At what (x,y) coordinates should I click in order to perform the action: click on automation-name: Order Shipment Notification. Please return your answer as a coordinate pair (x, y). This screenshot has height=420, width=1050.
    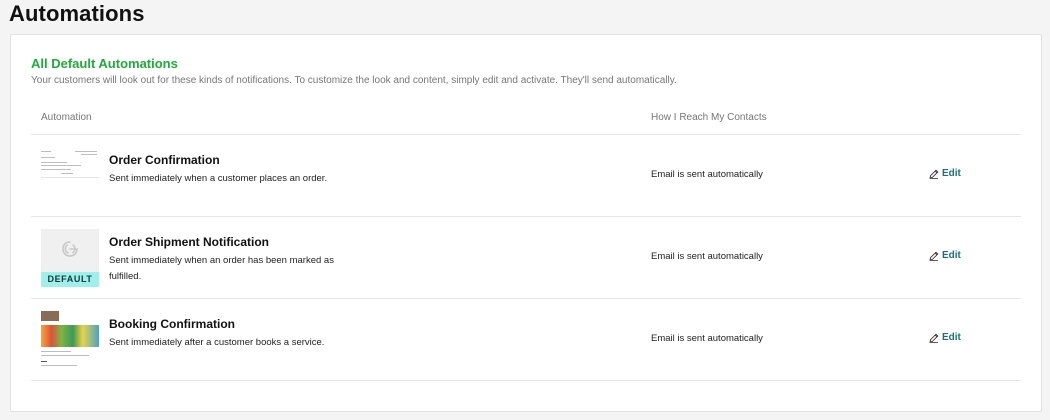
    Looking at the image, I should click on (189, 242).